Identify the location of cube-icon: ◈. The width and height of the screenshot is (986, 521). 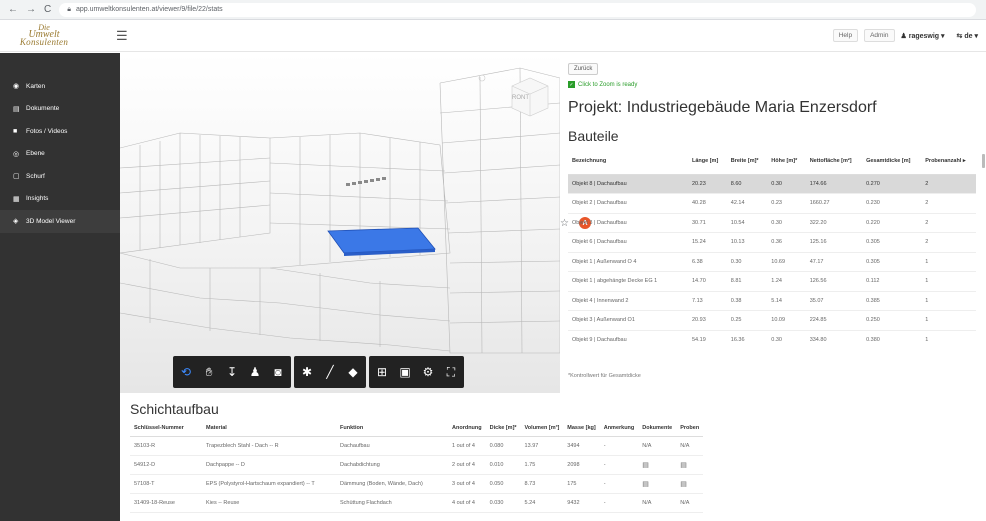
(16, 222).